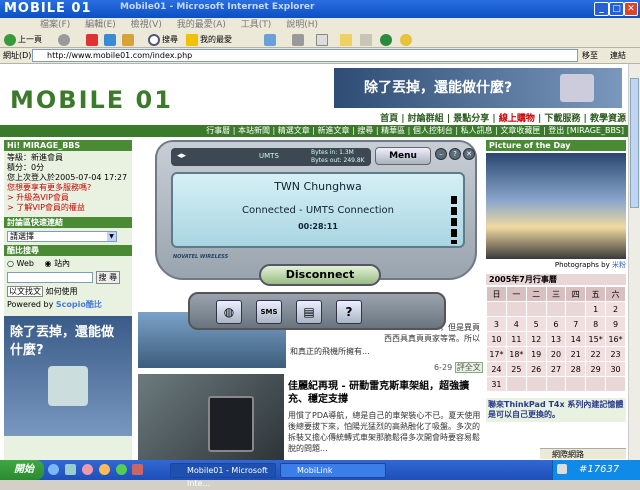  What do you see at coordinates (269, 312) in the screenshot?
I see `sms-button: SMS` at bounding box center [269, 312].